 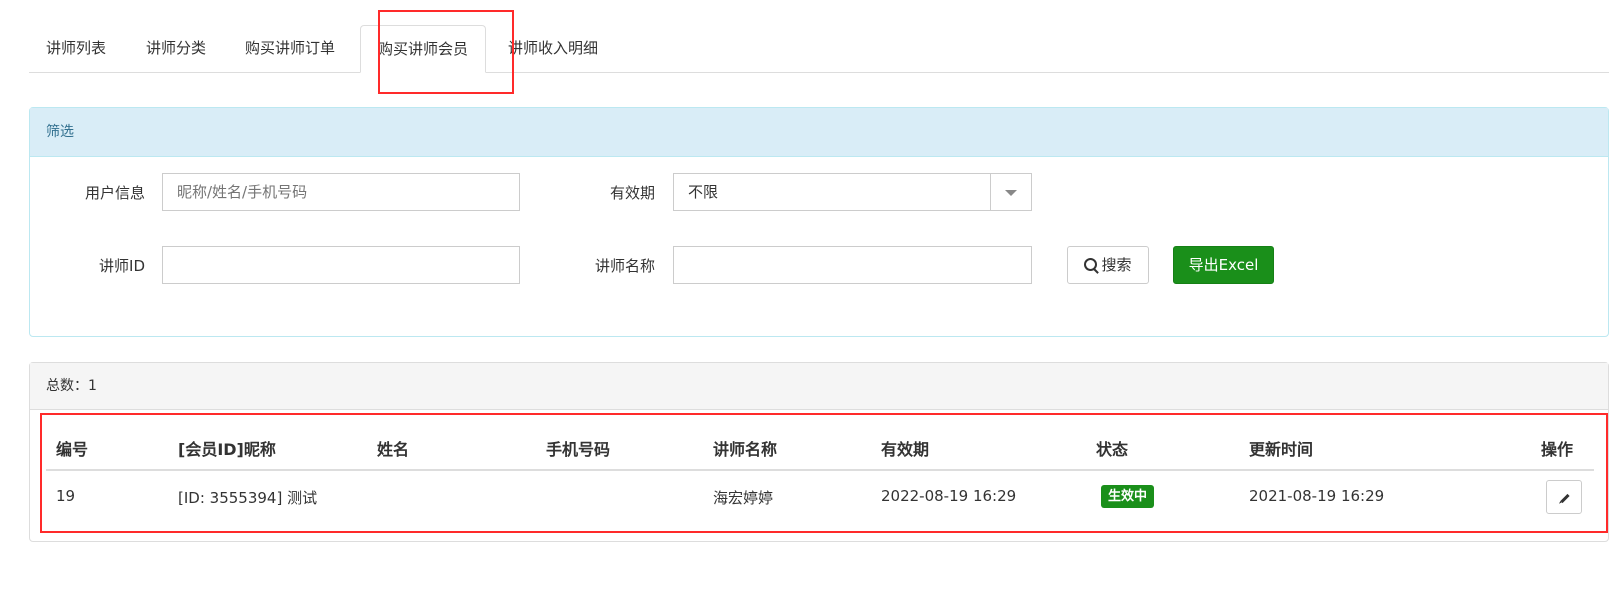 What do you see at coordinates (1116, 265) in the screenshot?
I see `search-button-label: 搜索` at bounding box center [1116, 265].